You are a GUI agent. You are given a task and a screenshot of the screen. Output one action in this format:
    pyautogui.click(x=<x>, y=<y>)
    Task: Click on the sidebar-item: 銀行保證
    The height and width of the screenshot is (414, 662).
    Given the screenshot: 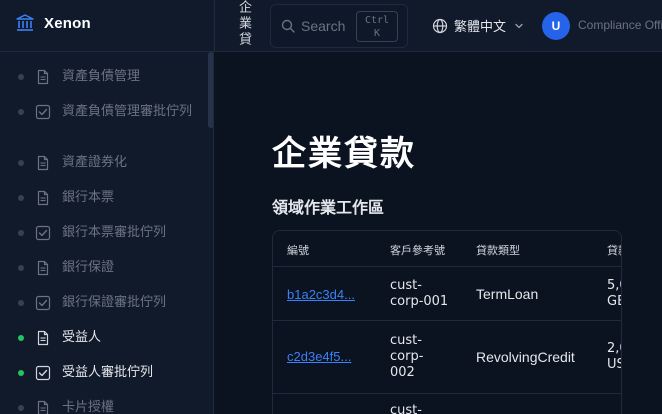 What is the action you would take?
    pyautogui.click(x=103, y=268)
    